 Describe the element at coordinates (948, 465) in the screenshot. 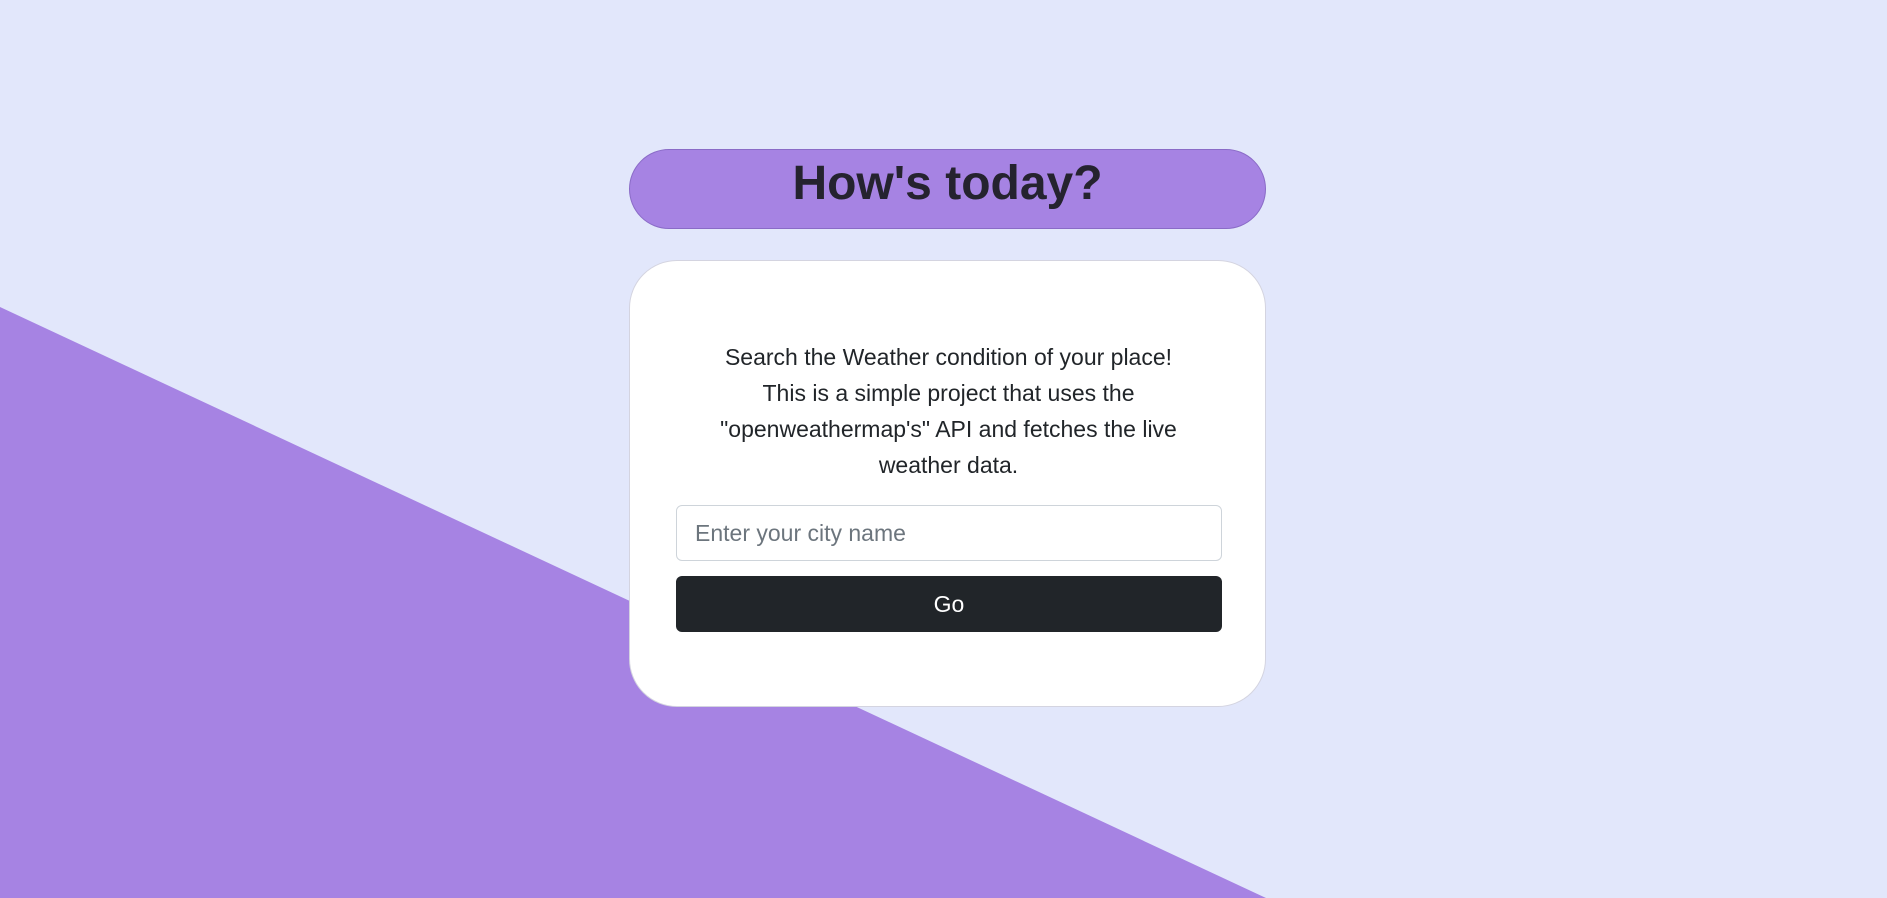

I see `description-line: weather data.` at that location.